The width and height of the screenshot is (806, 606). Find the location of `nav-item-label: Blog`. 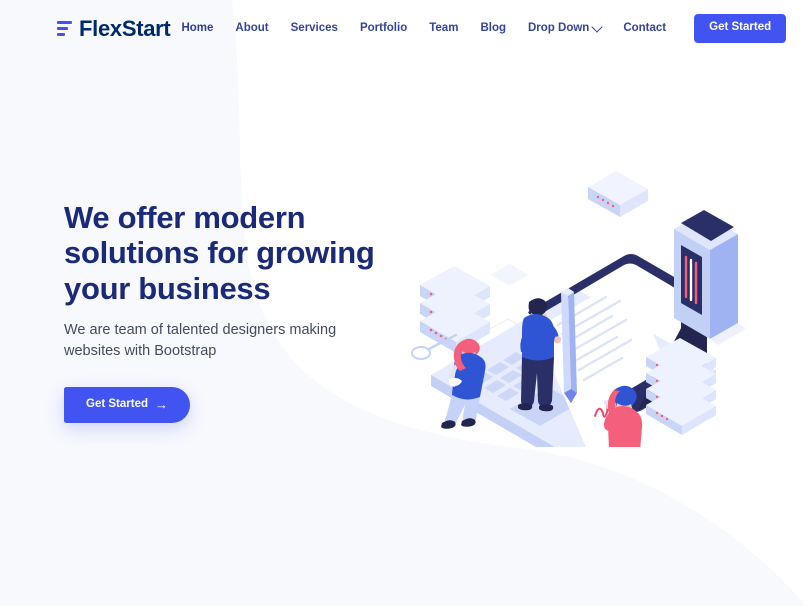

nav-item-label: Blog is located at coordinates (493, 27).